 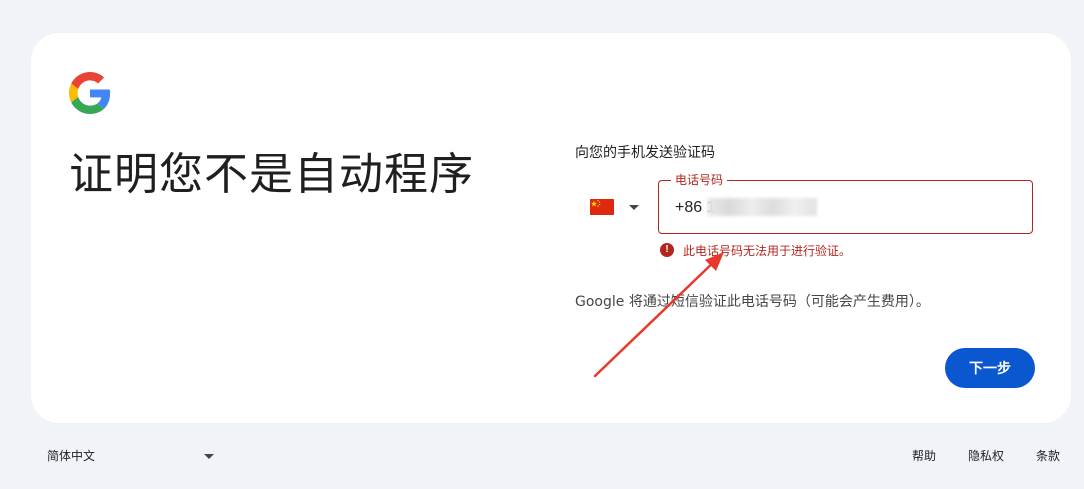 What do you see at coordinates (615, 208) in the screenshot?
I see `country-code-select` at bounding box center [615, 208].